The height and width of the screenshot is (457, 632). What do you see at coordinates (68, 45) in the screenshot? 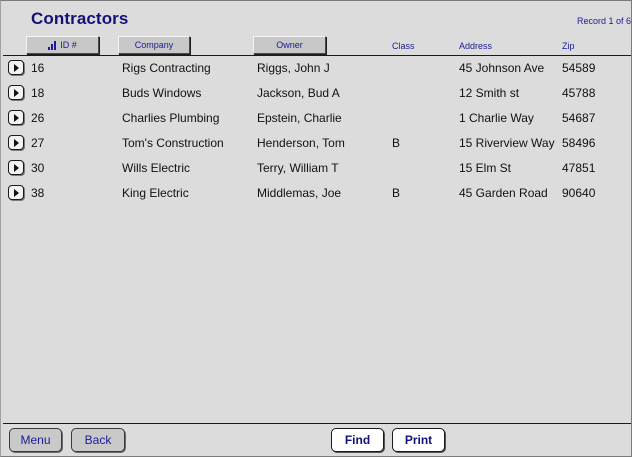
I see `column-header-id: ID #` at bounding box center [68, 45].